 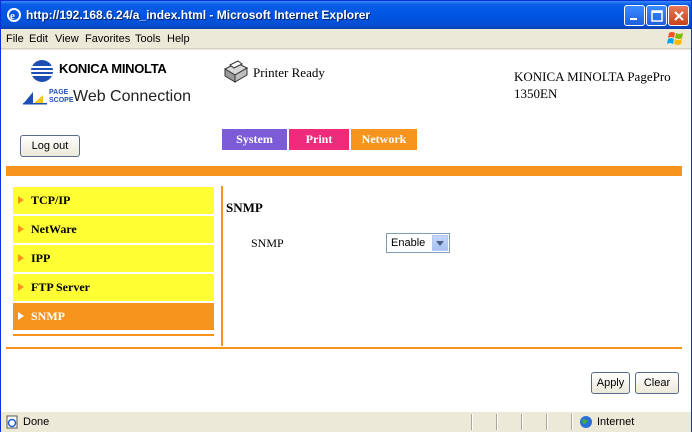 I want to click on ie-icon: e, so click(x=14, y=15).